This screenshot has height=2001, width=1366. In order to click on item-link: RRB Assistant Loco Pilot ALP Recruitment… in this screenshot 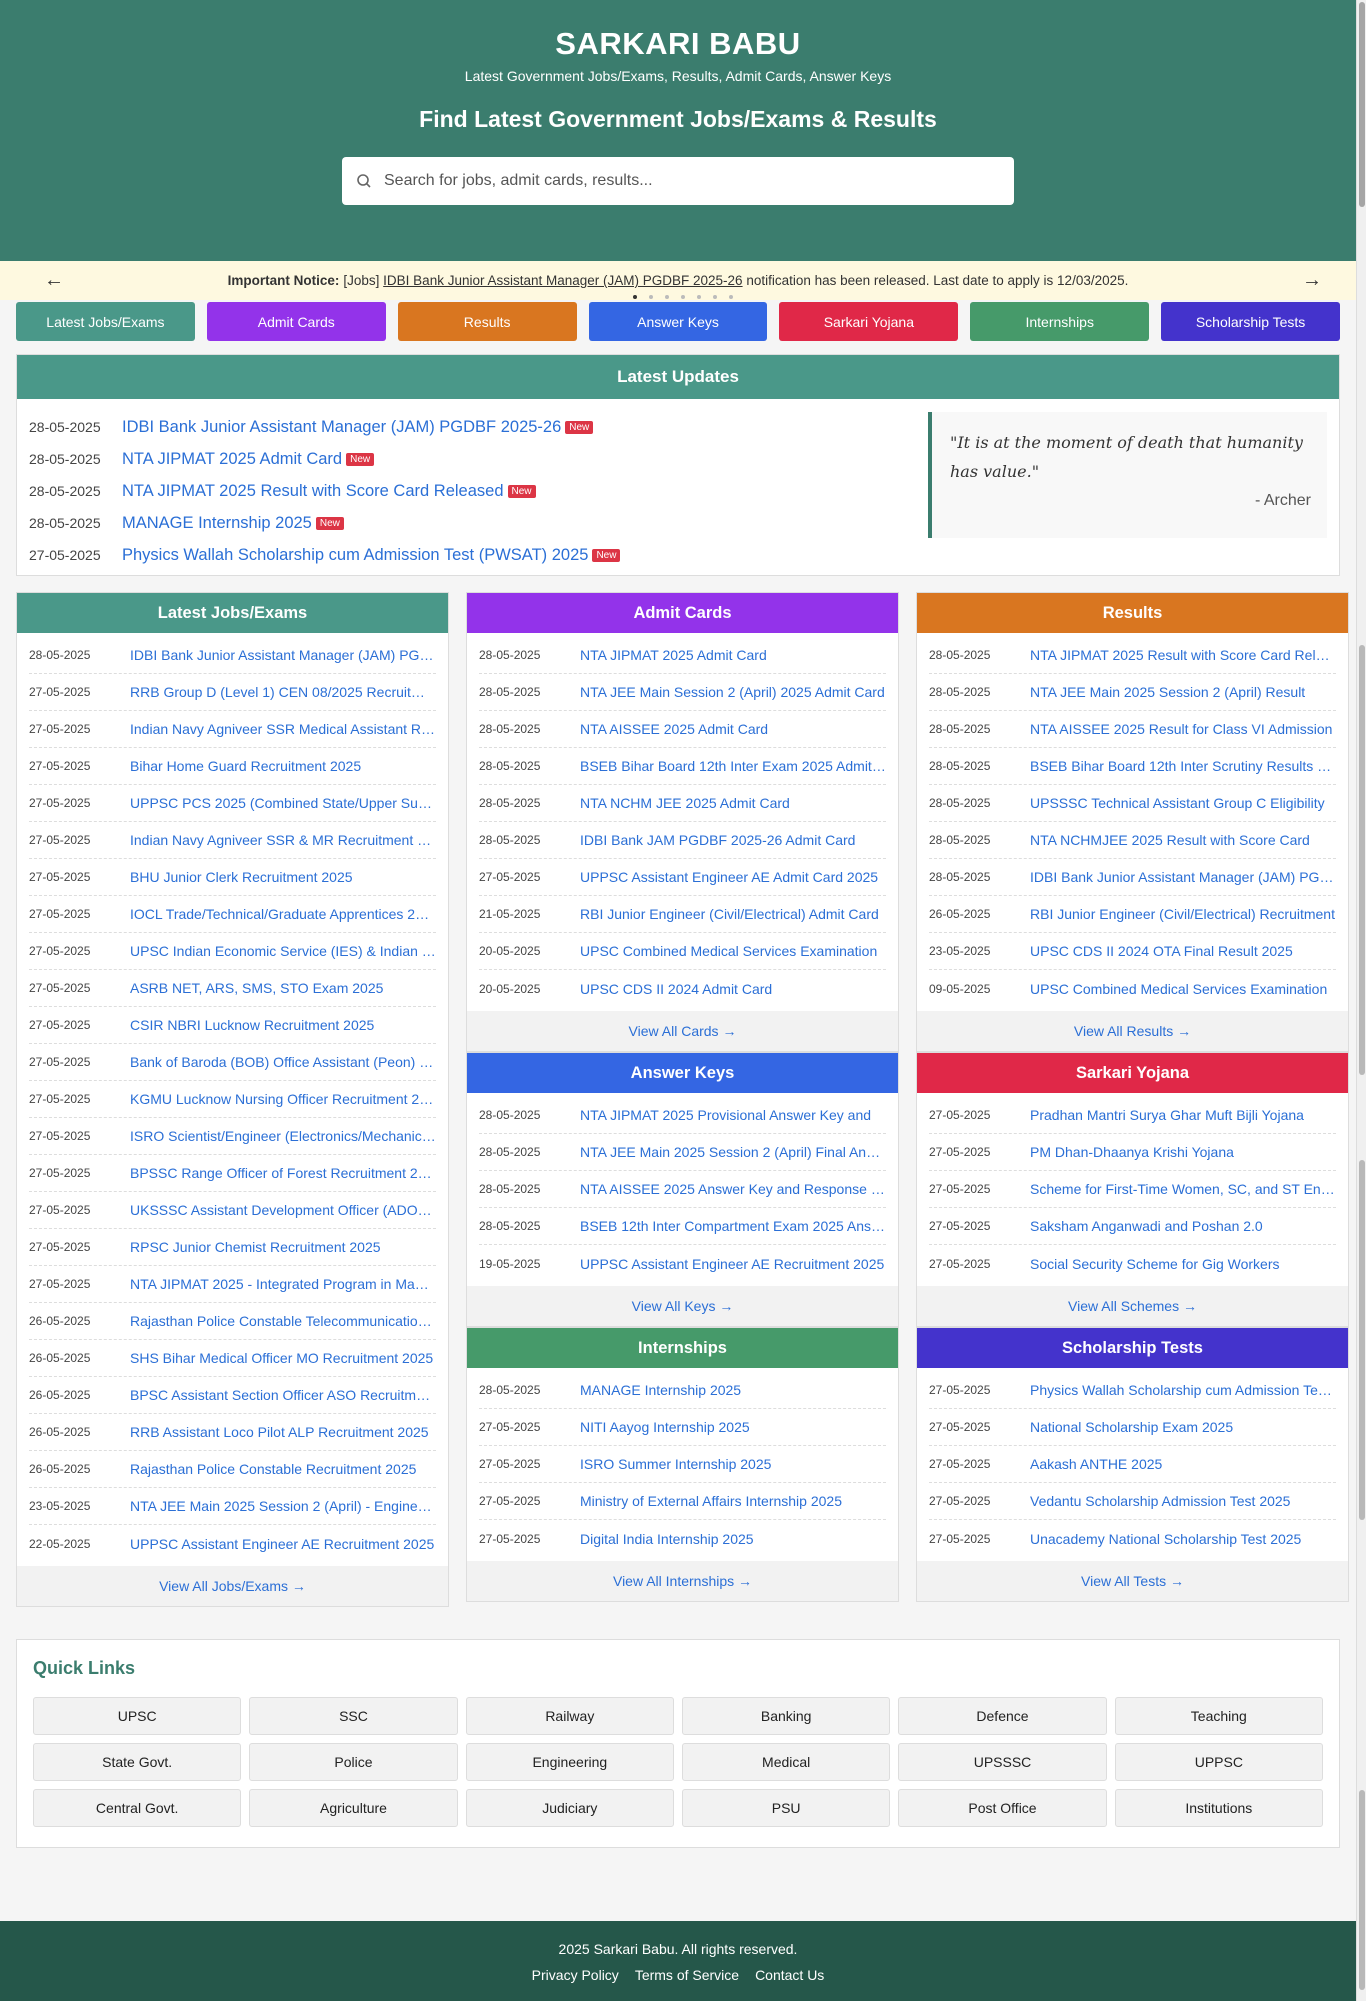, I will do `click(279, 1432)`.